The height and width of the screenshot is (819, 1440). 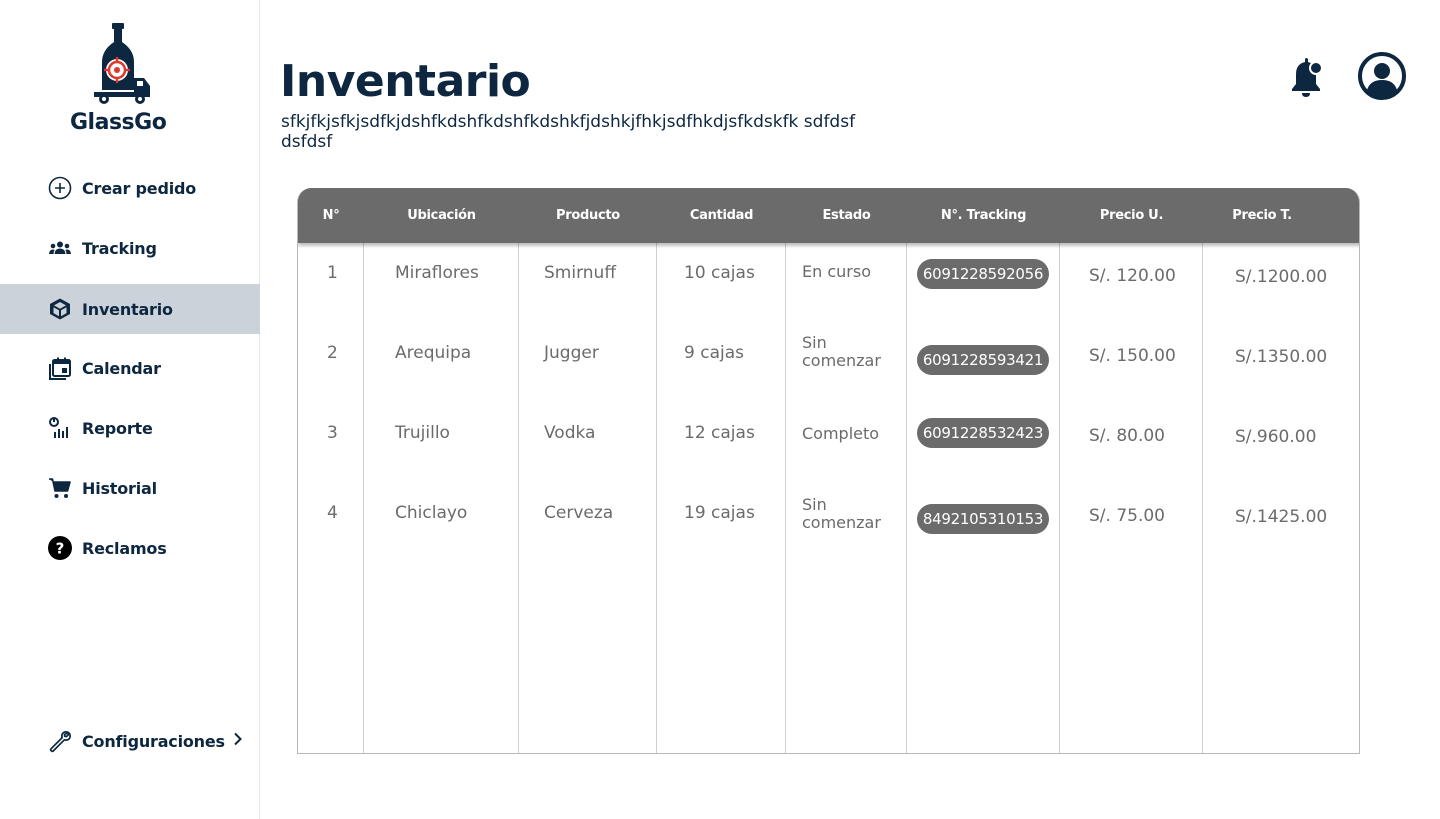 What do you see at coordinates (588, 215) in the screenshot?
I see `column-header-producto: Producto` at bounding box center [588, 215].